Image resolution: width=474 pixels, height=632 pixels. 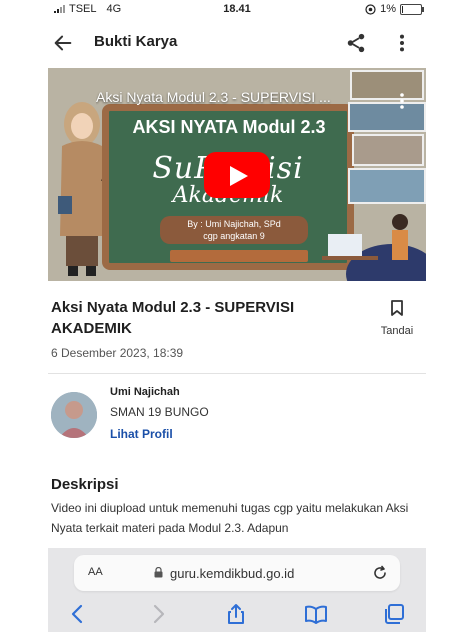 I want to click on more-vertical-icon, so click(x=402, y=43).